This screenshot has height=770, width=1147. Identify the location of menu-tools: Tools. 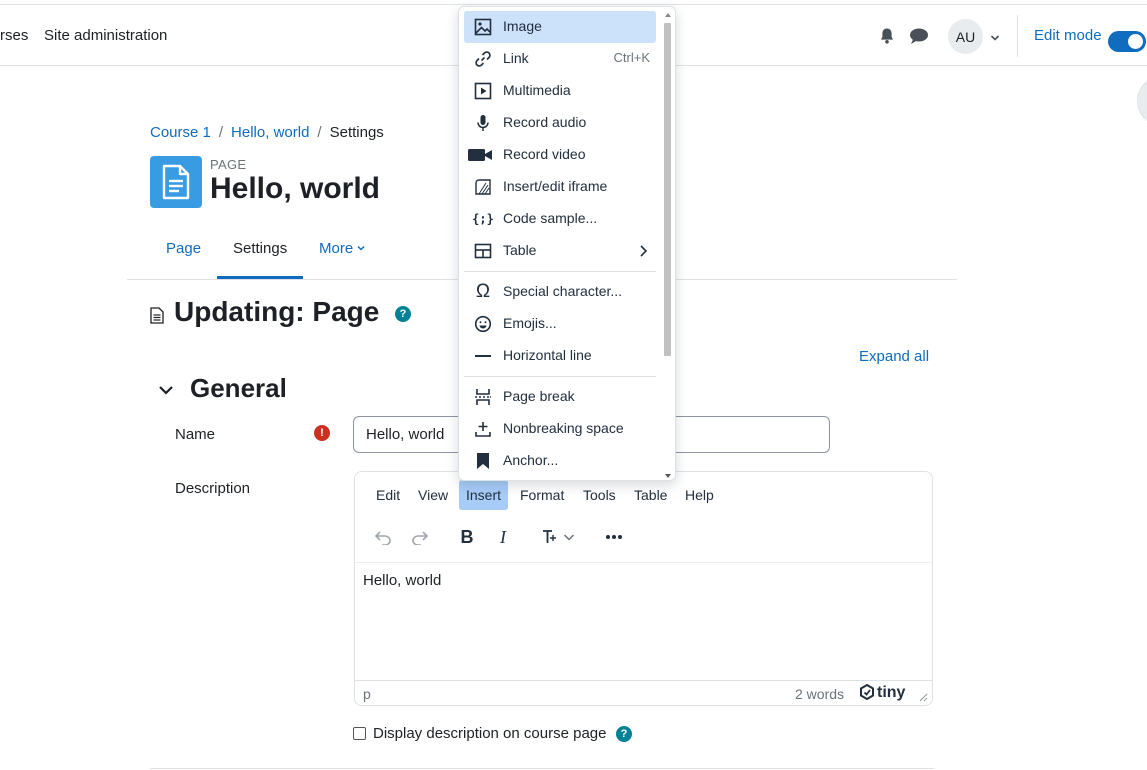
(599, 495).